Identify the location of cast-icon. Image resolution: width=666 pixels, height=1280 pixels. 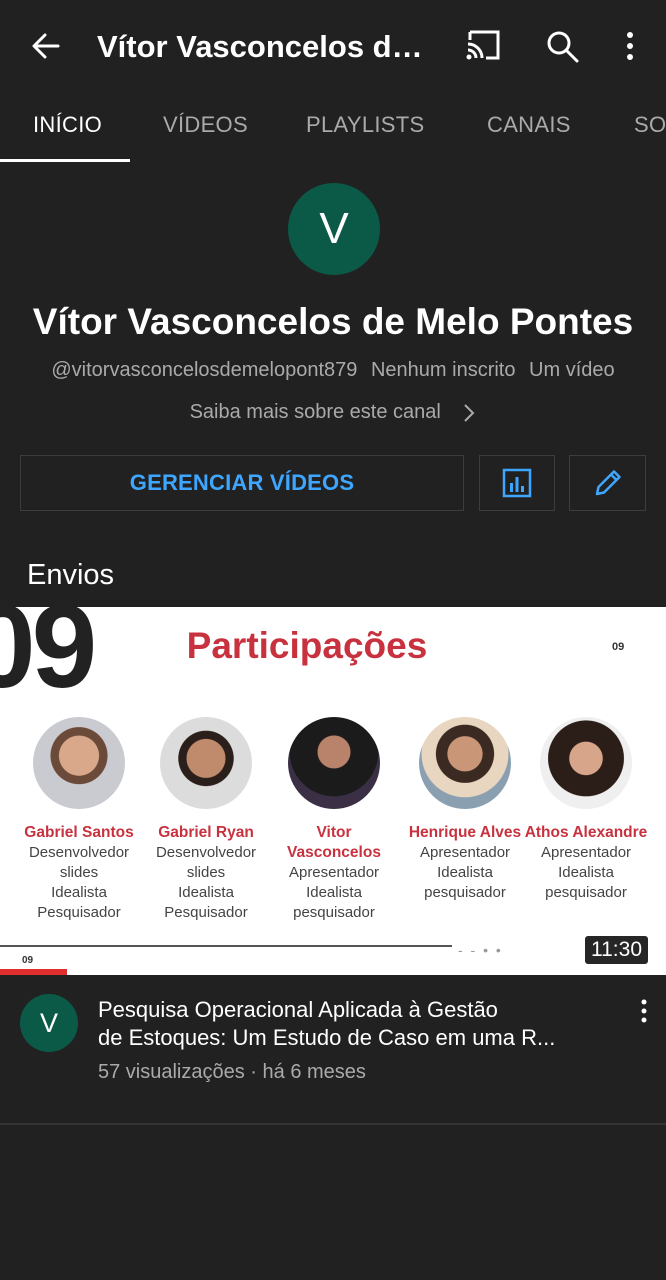
(483, 46).